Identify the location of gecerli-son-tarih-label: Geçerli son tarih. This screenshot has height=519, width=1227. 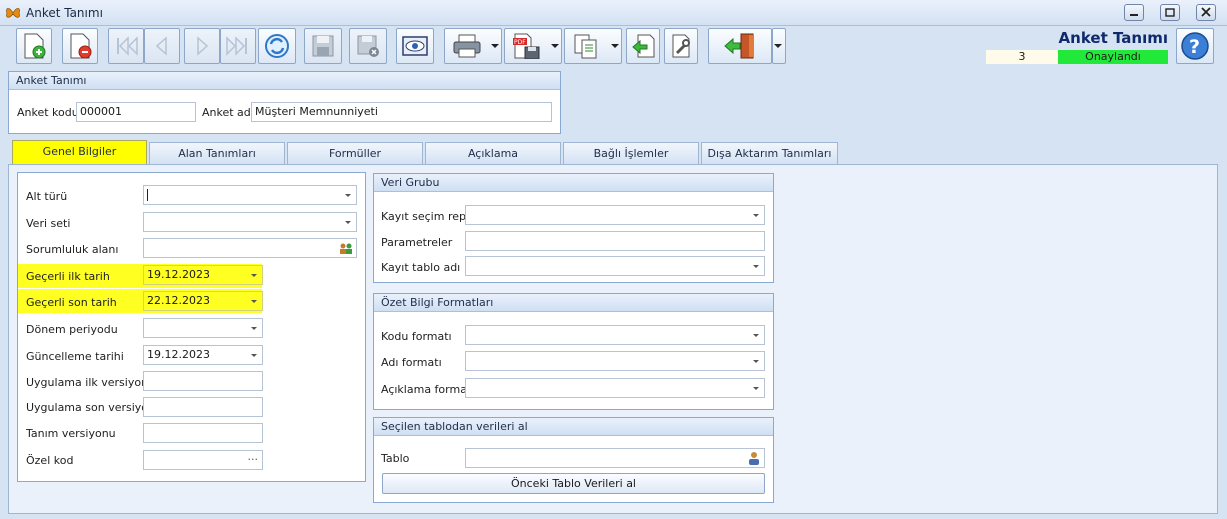
(71, 302).